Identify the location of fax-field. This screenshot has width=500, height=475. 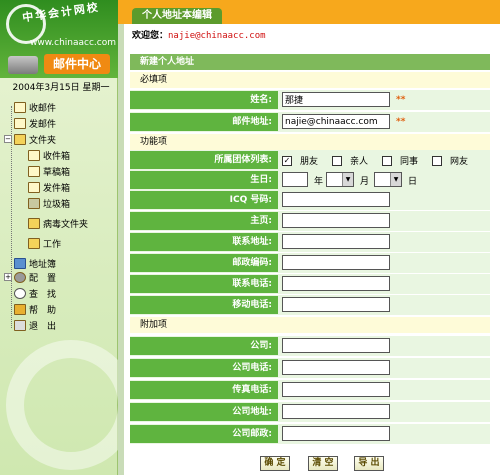
(336, 389).